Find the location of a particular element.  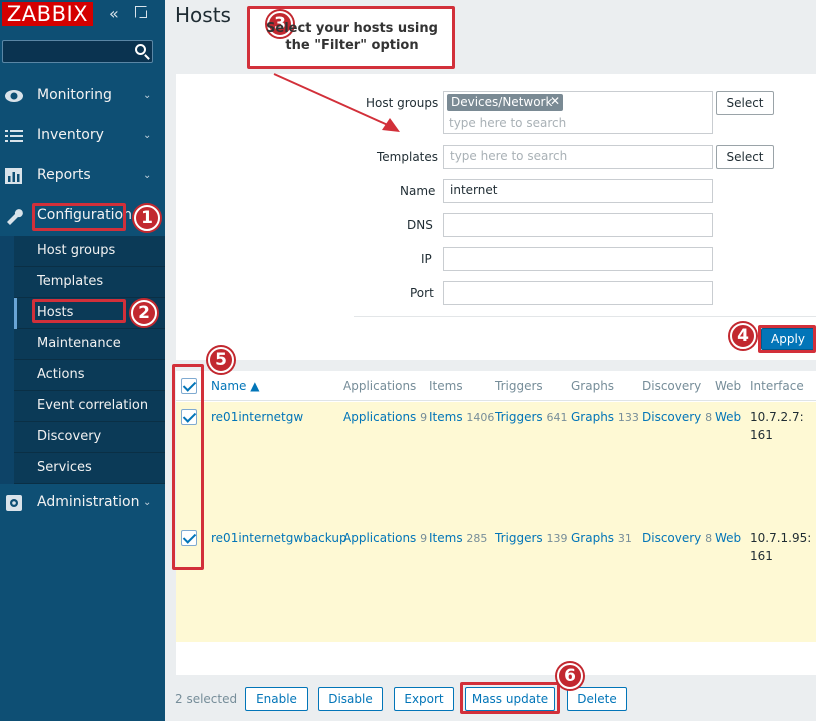

menu-item-label: Administration is located at coordinates (88, 502).